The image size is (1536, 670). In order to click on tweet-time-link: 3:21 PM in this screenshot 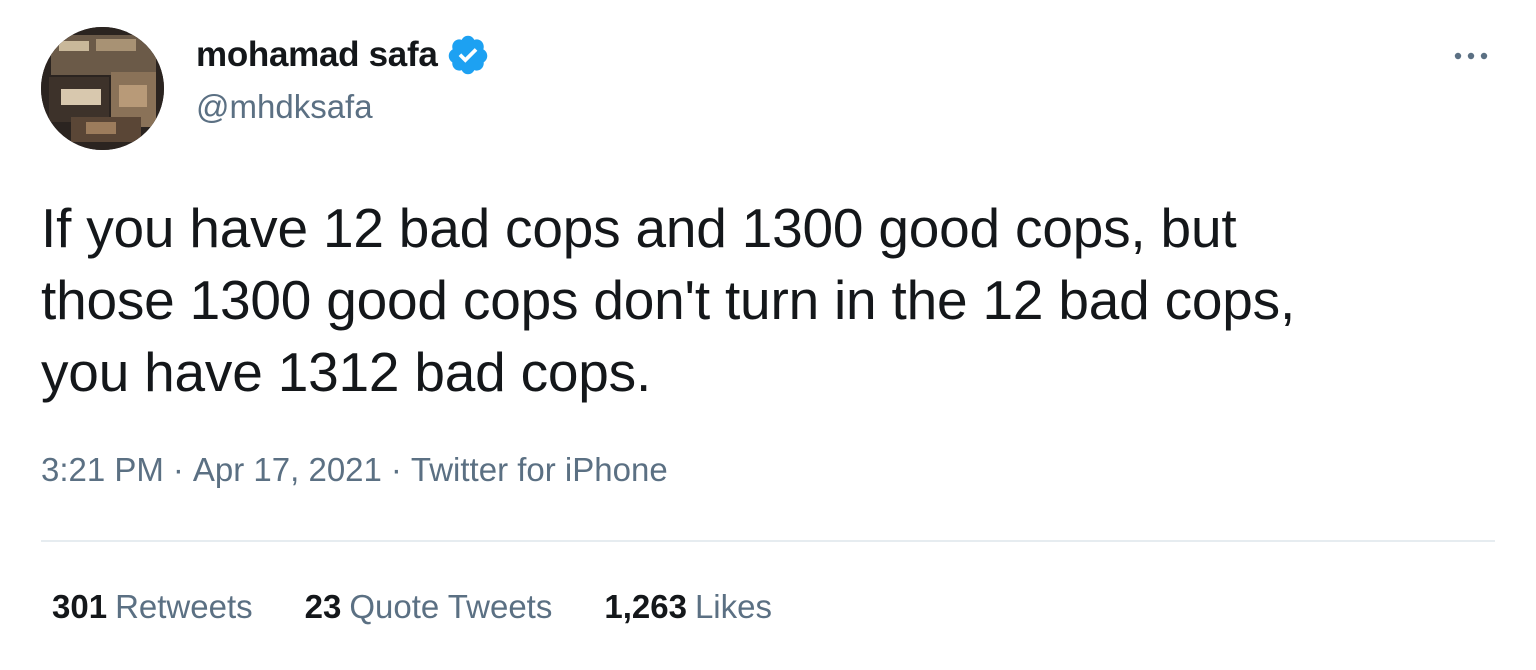, I will do `click(102, 470)`.